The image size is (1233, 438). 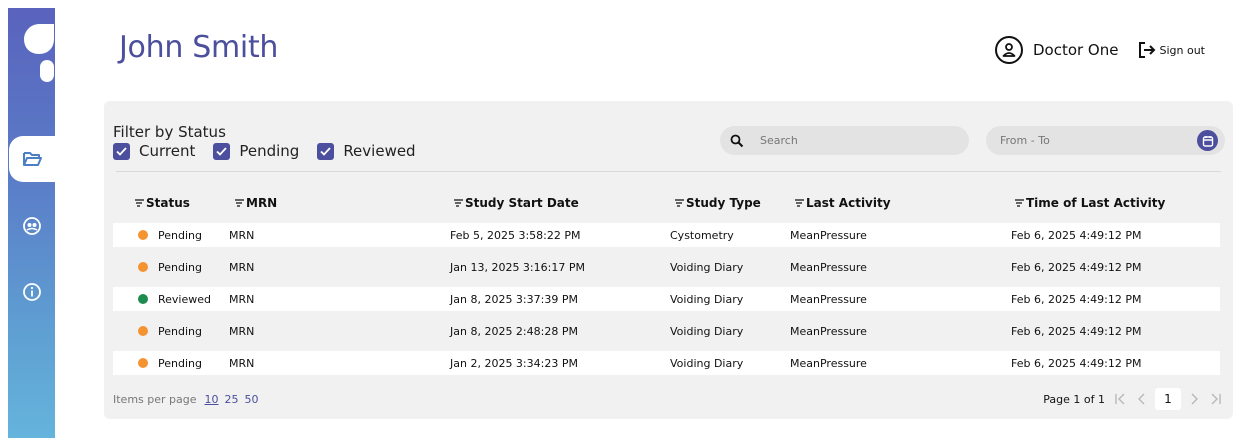 I want to click on filter-current-checkbox: Current, so click(x=154, y=151).